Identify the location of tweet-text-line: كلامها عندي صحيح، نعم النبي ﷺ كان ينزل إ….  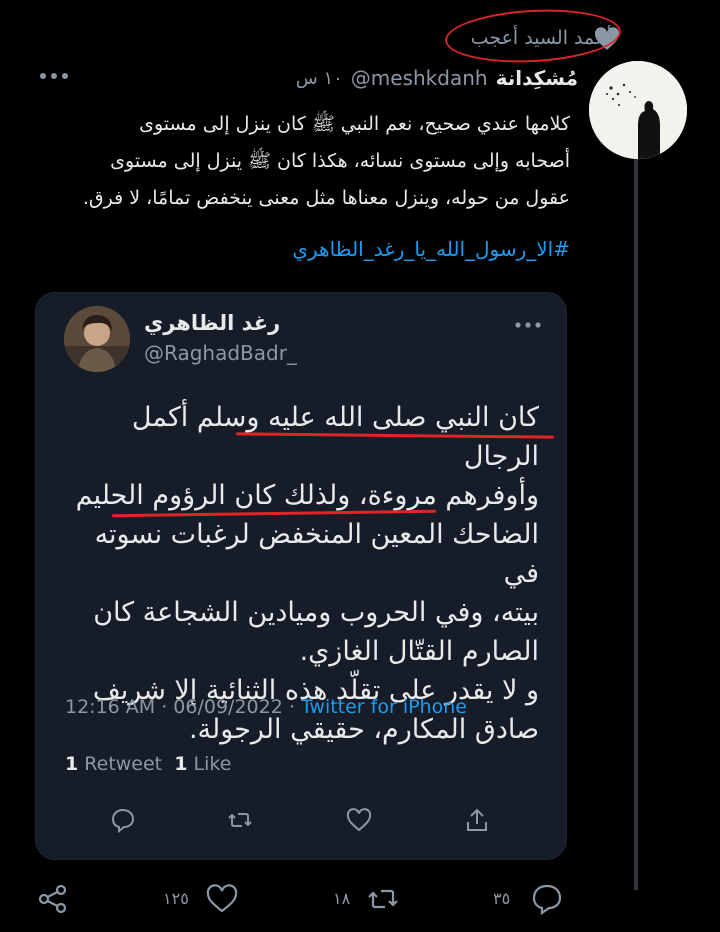
(354, 124).